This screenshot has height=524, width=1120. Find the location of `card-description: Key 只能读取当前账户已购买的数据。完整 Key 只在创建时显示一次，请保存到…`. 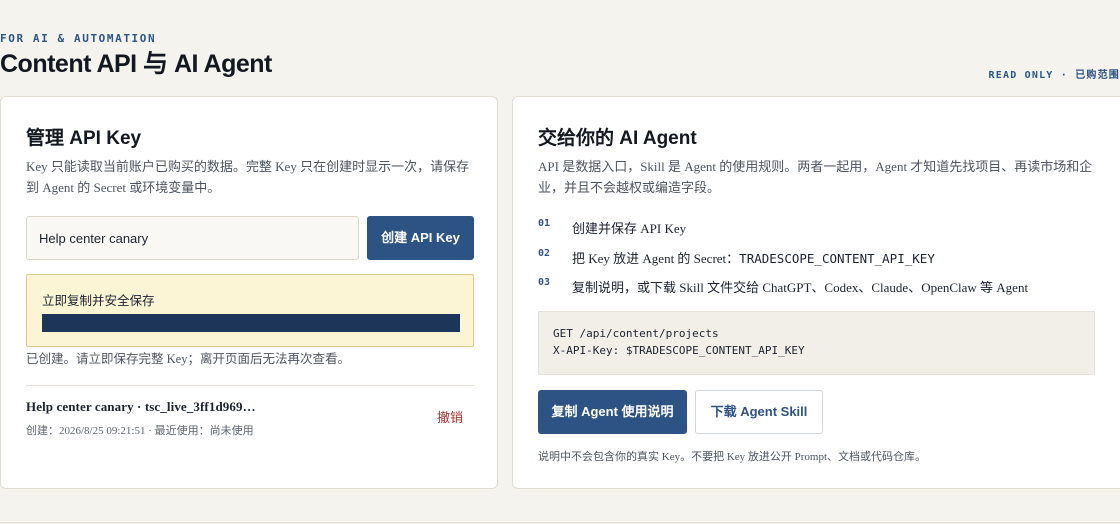

card-description: Key 只能读取当前账户已购买的数据。完整 Key 只在创建时显示一次，请保存到… is located at coordinates (248, 177).